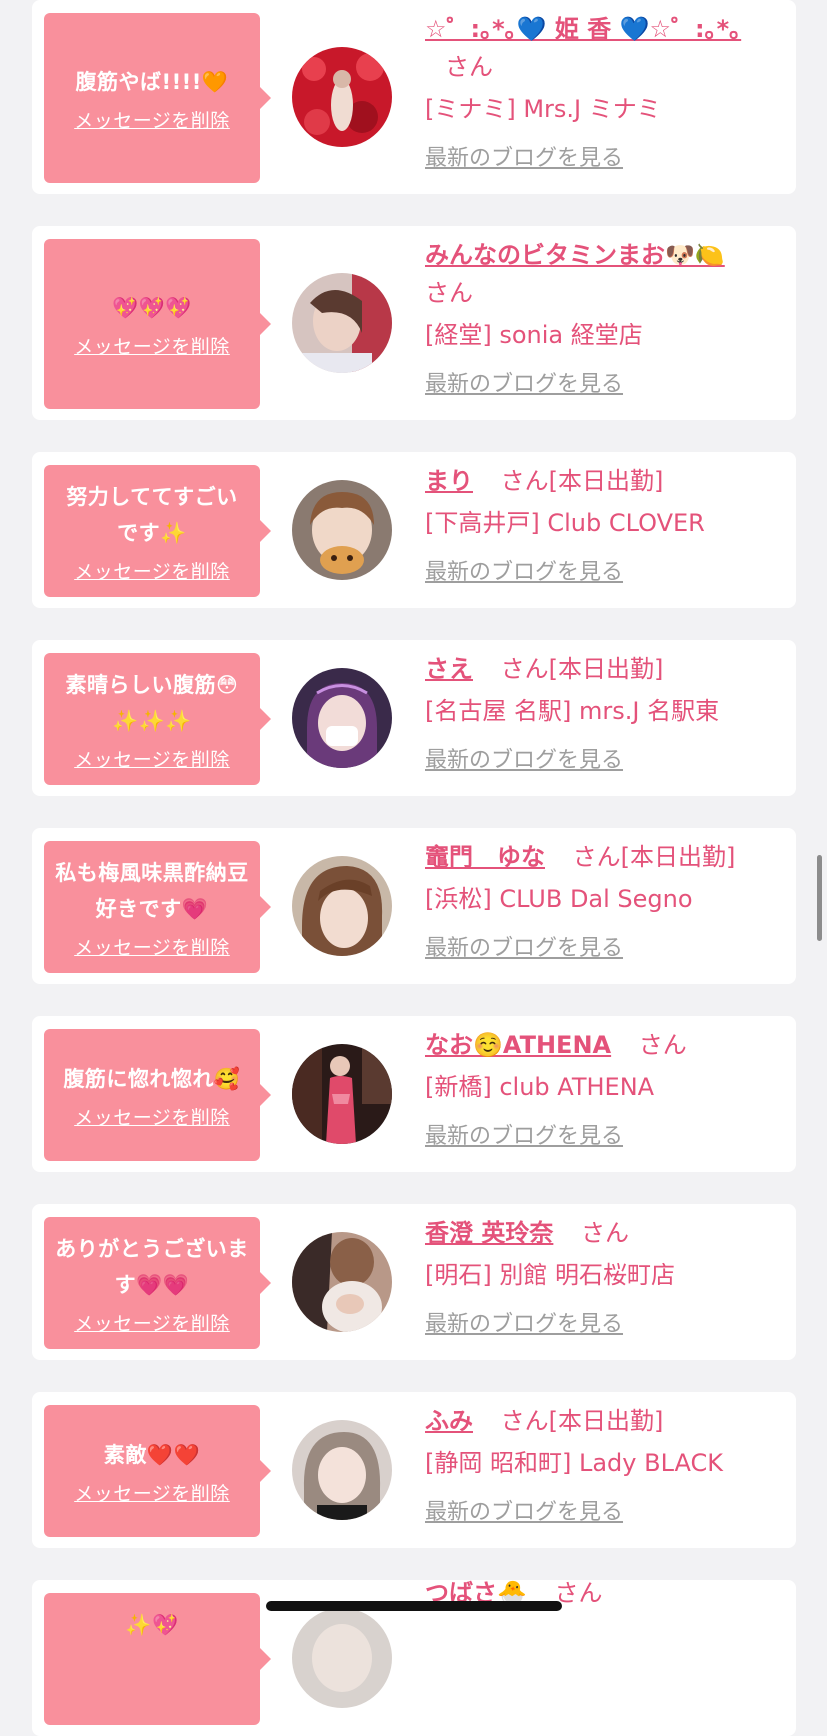 Image resolution: width=827 pixels, height=1736 pixels. What do you see at coordinates (152, 1625) in the screenshot?
I see `message-text: ✨💖` at bounding box center [152, 1625].